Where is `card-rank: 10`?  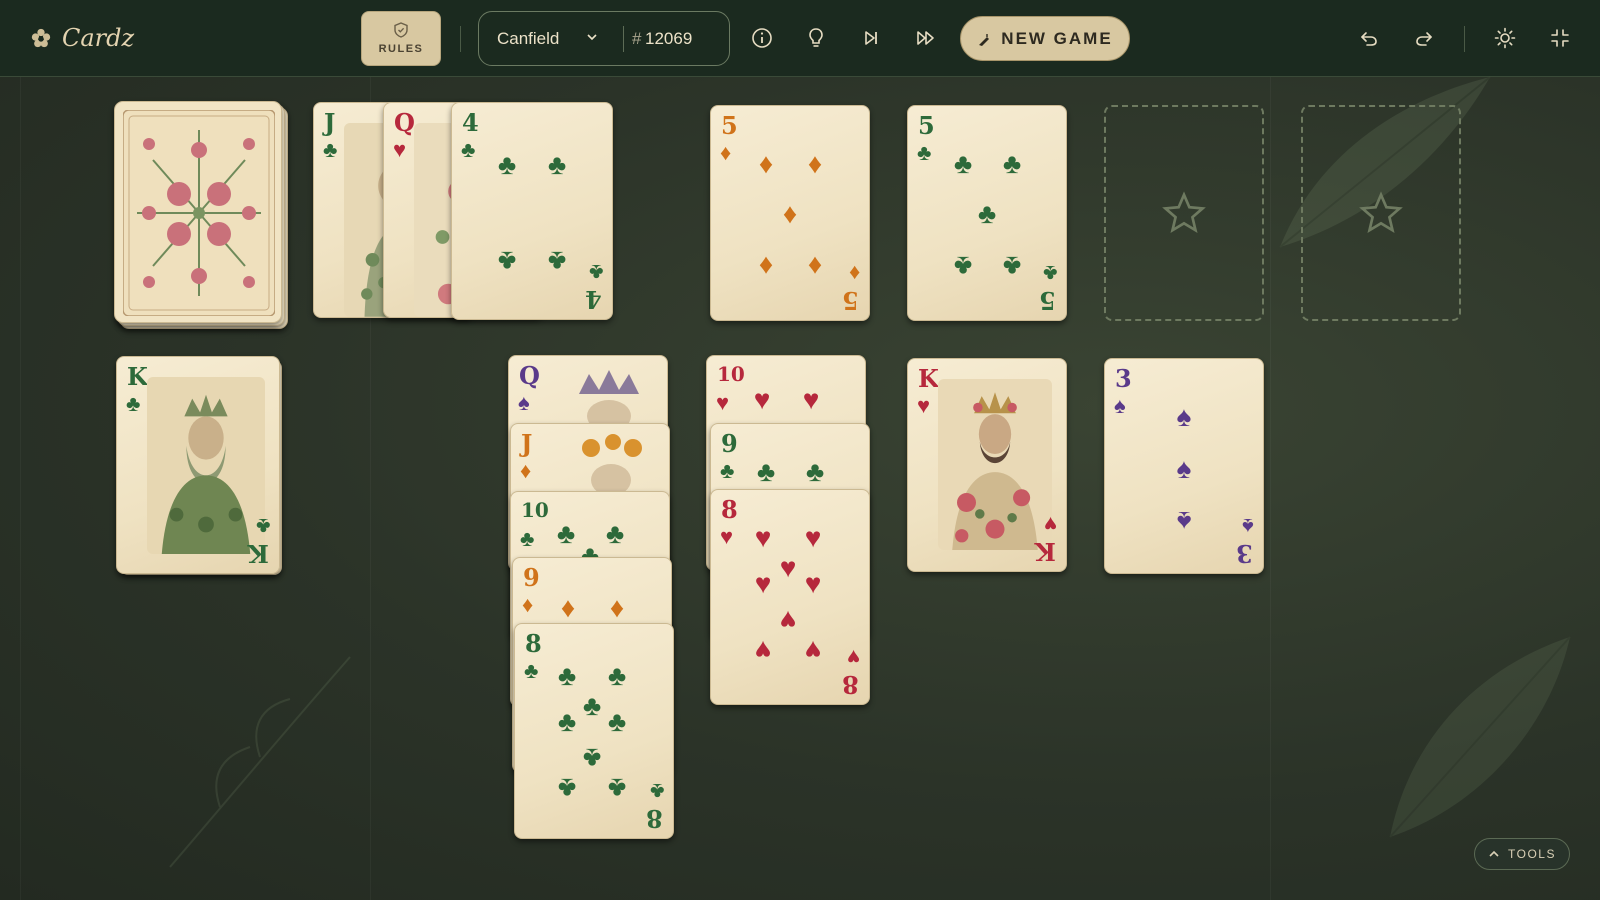 card-rank: 10 is located at coordinates (731, 374).